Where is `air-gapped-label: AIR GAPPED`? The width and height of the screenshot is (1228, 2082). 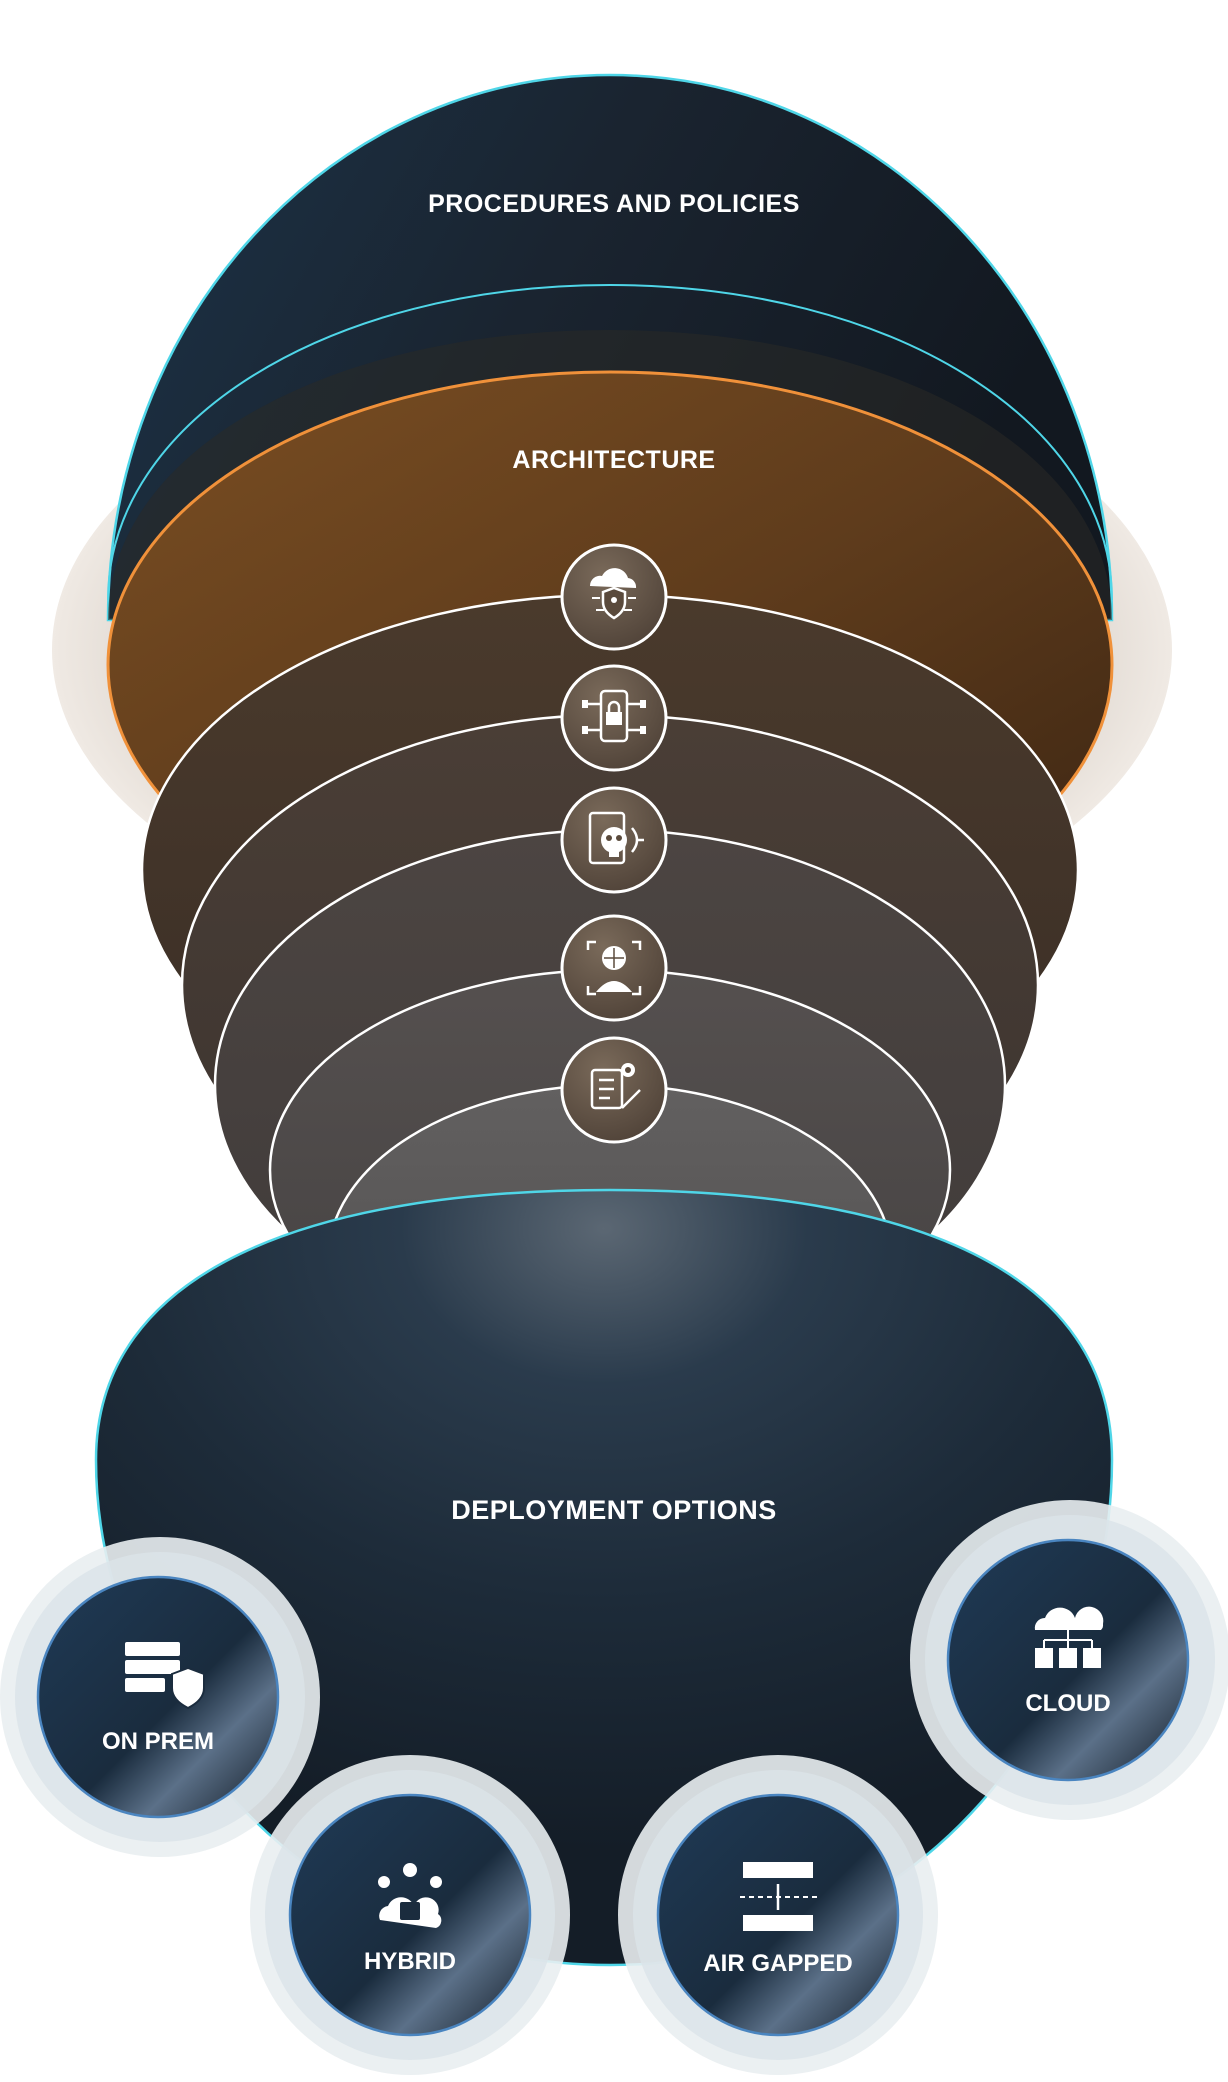 air-gapped-label: AIR GAPPED is located at coordinates (778, 1963).